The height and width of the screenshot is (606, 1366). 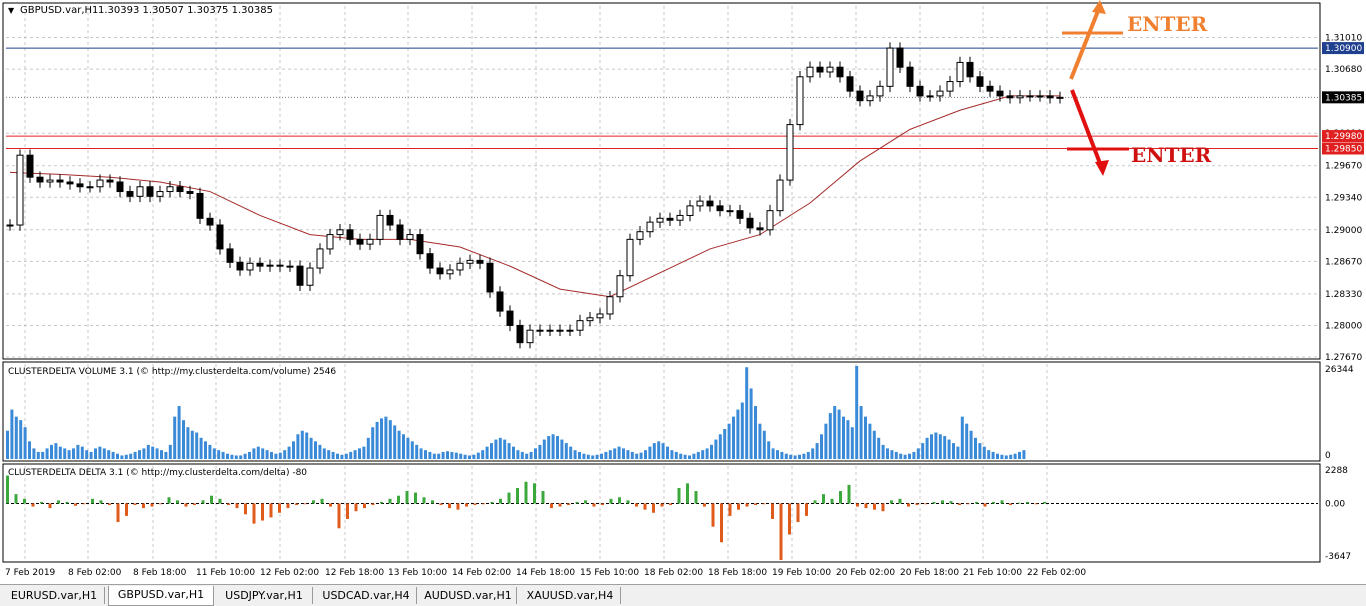 I want to click on time-tick-label: 15 Feb 10:00, so click(x=609, y=573).